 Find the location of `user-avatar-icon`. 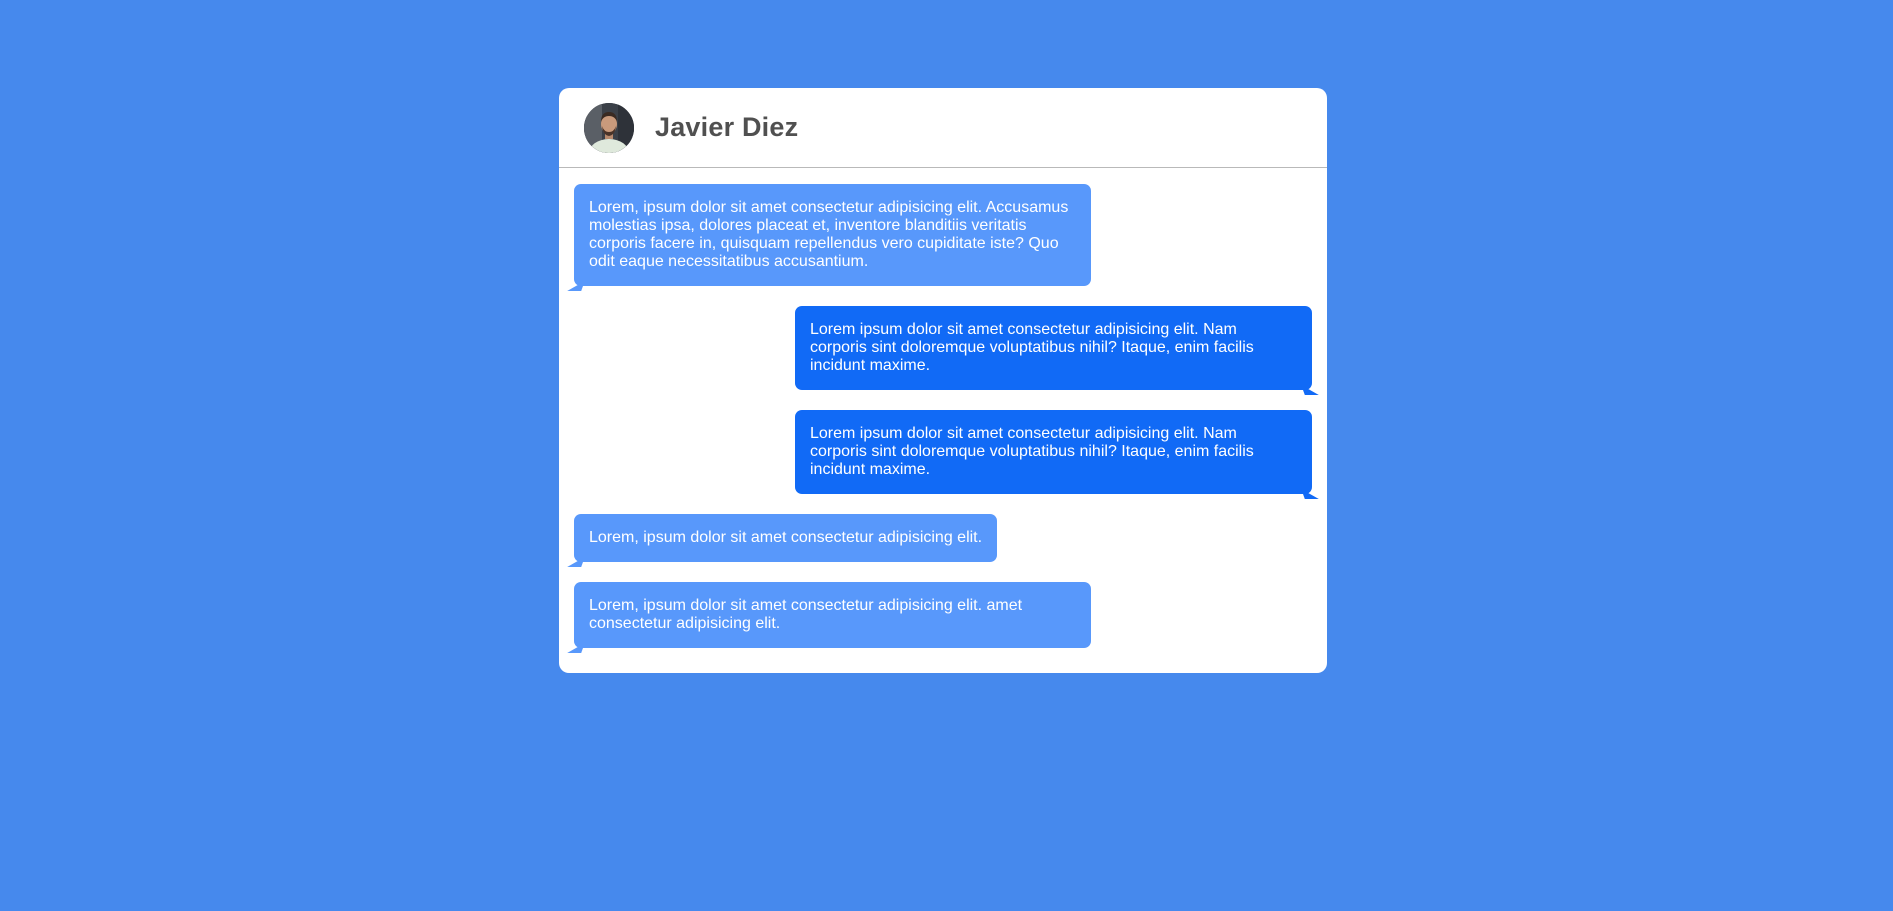

user-avatar-icon is located at coordinates (609, 127).